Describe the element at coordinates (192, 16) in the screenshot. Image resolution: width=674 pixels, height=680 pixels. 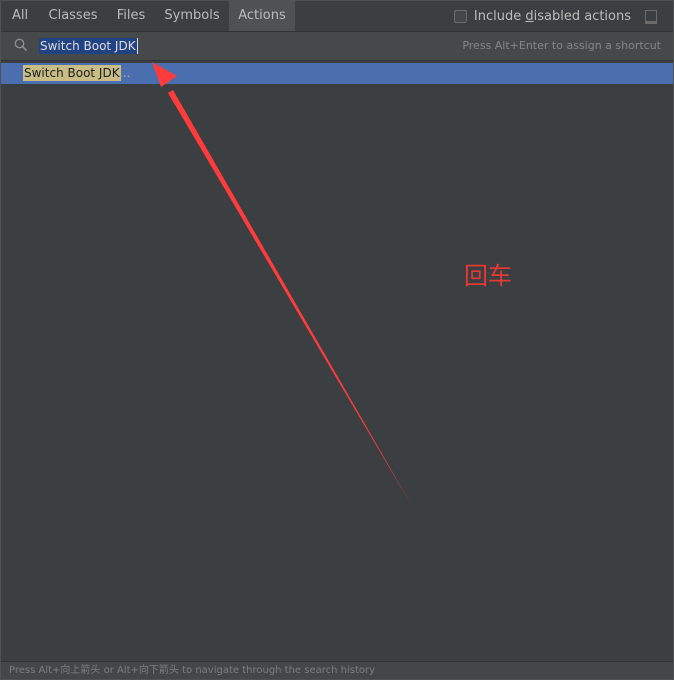
I see `tab-symbols: Symbols` at that location.